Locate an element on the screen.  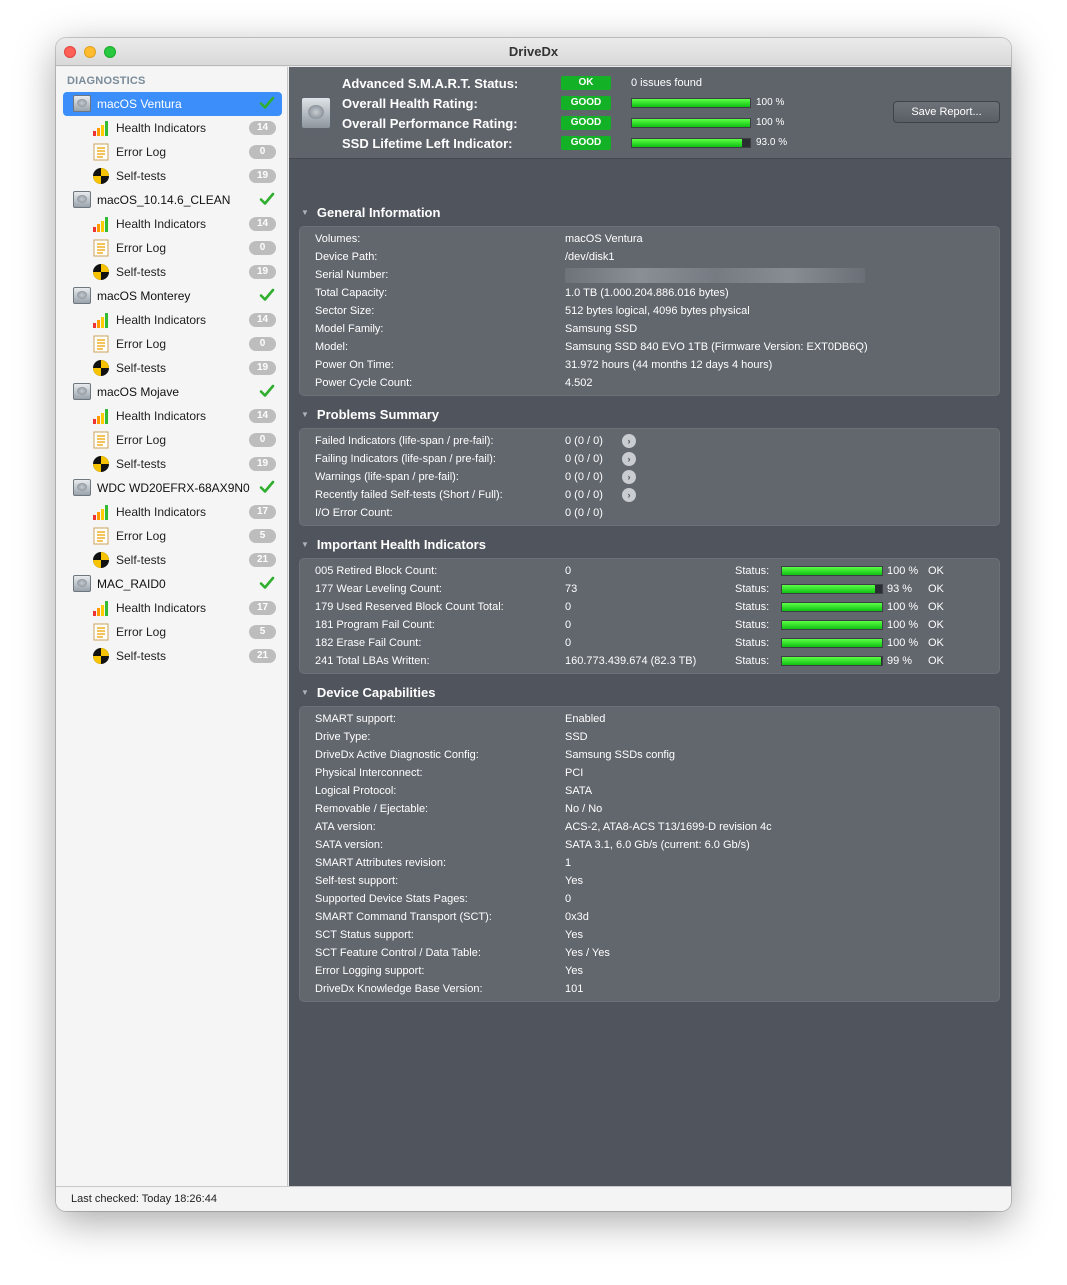
sidebar-disk-label: macOS Mojave is located at coordinates (138, 392).